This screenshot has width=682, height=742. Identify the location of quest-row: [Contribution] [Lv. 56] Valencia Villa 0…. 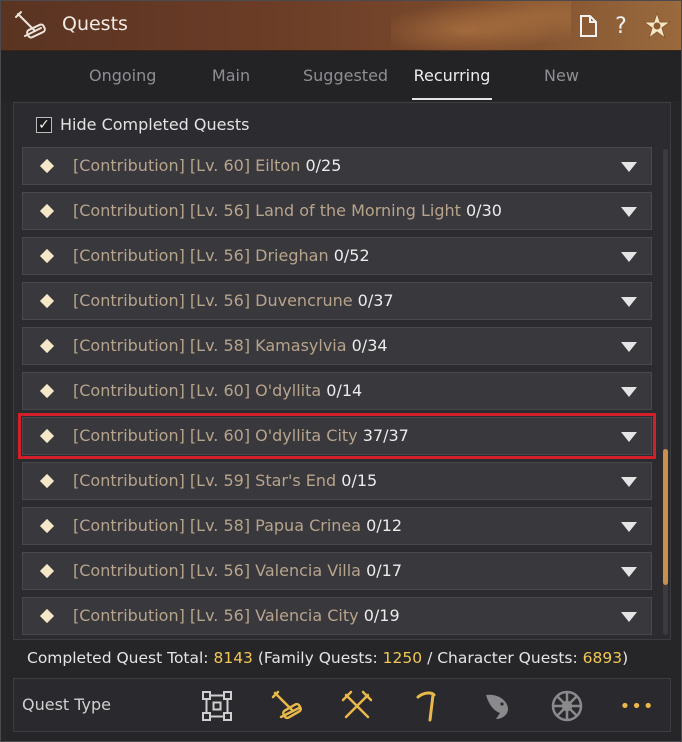
(337, 571).